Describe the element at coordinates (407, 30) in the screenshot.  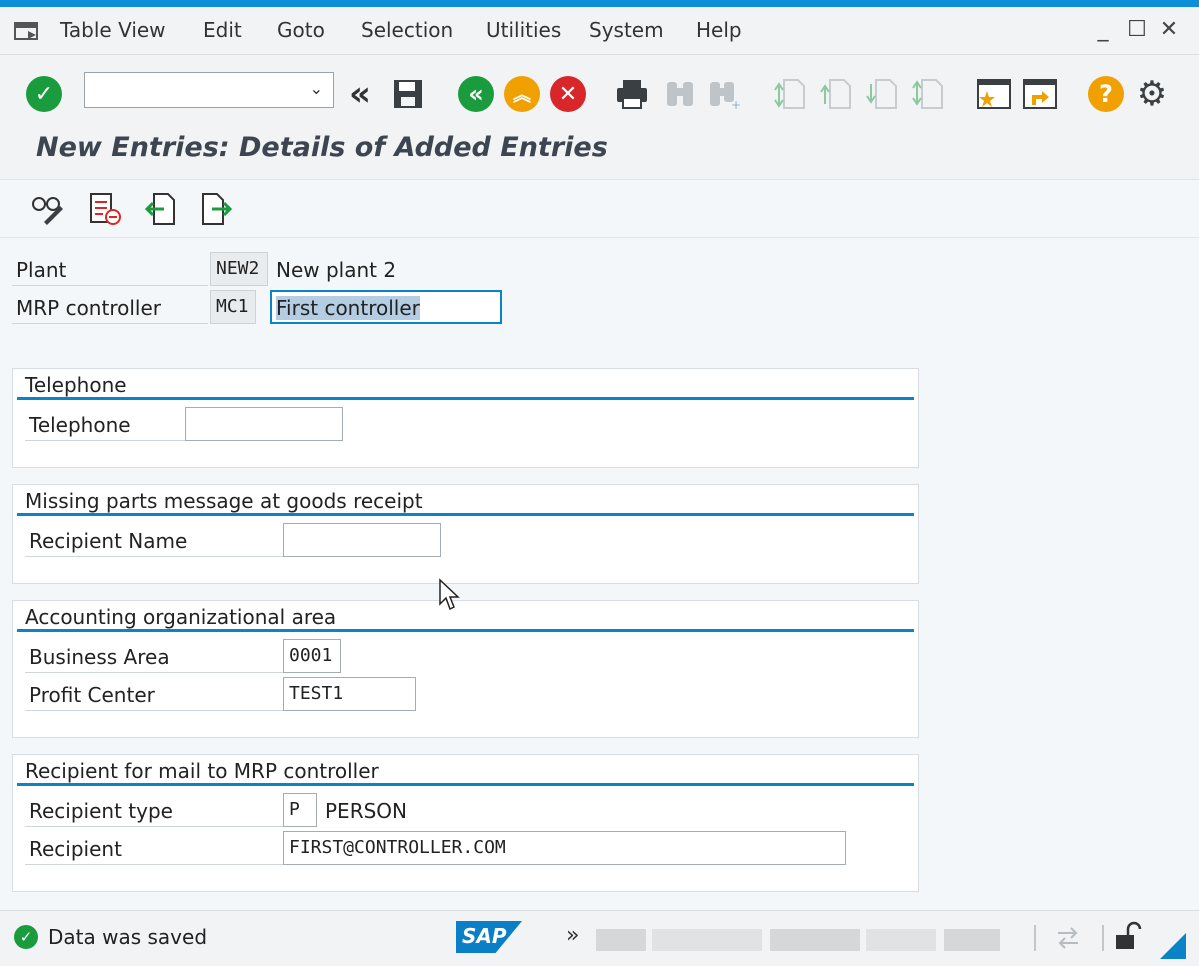
I see `menu-selection: Selection` at that location.